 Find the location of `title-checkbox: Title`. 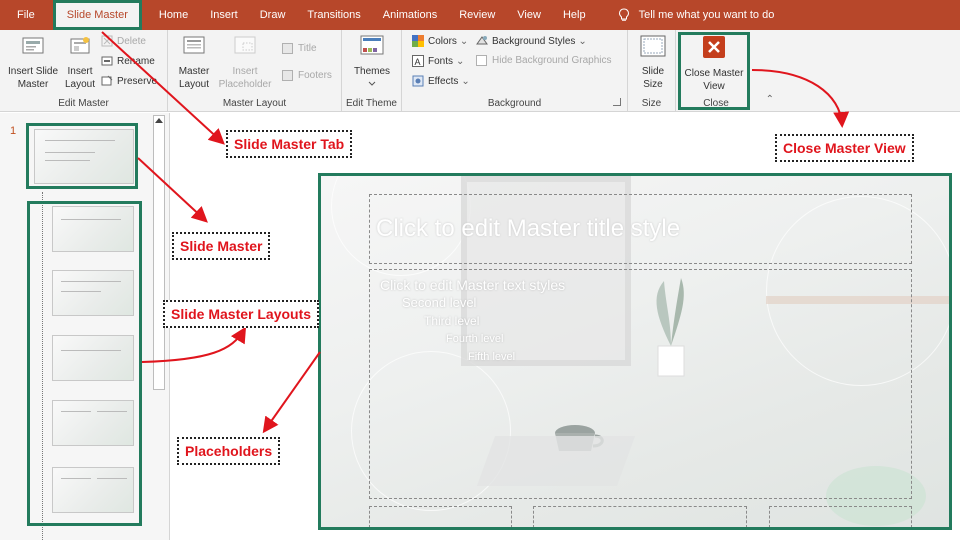

title-checkbox: Title is located at coordinates (299, 48).